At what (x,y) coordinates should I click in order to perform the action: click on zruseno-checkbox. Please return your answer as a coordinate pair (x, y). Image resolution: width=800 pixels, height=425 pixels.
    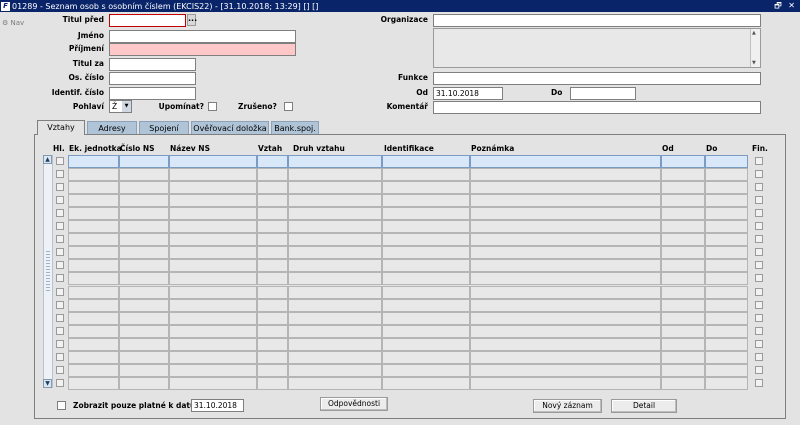
    Looking at the image, I should click on (288, 106).